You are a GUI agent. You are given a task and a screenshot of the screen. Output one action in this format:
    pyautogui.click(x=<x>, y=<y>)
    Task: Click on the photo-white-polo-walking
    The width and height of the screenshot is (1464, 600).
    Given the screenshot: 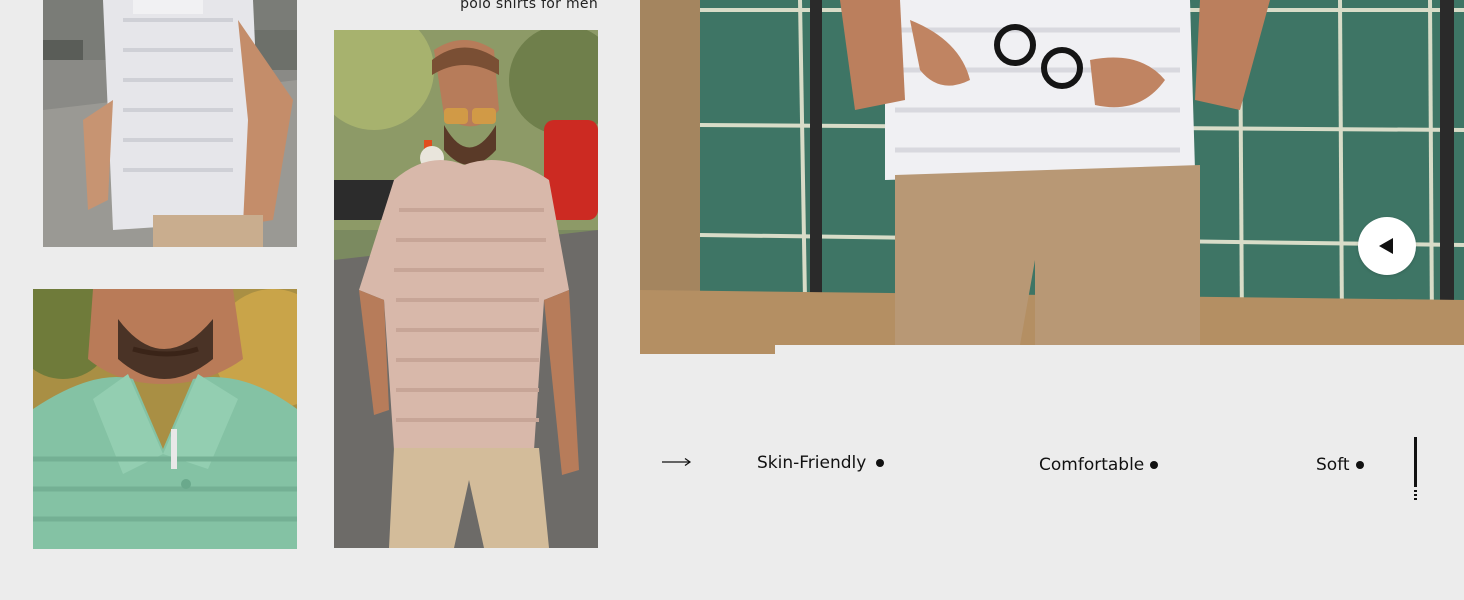 What is the action you would take?
    pyautogui.click(x=170, y=123)
    